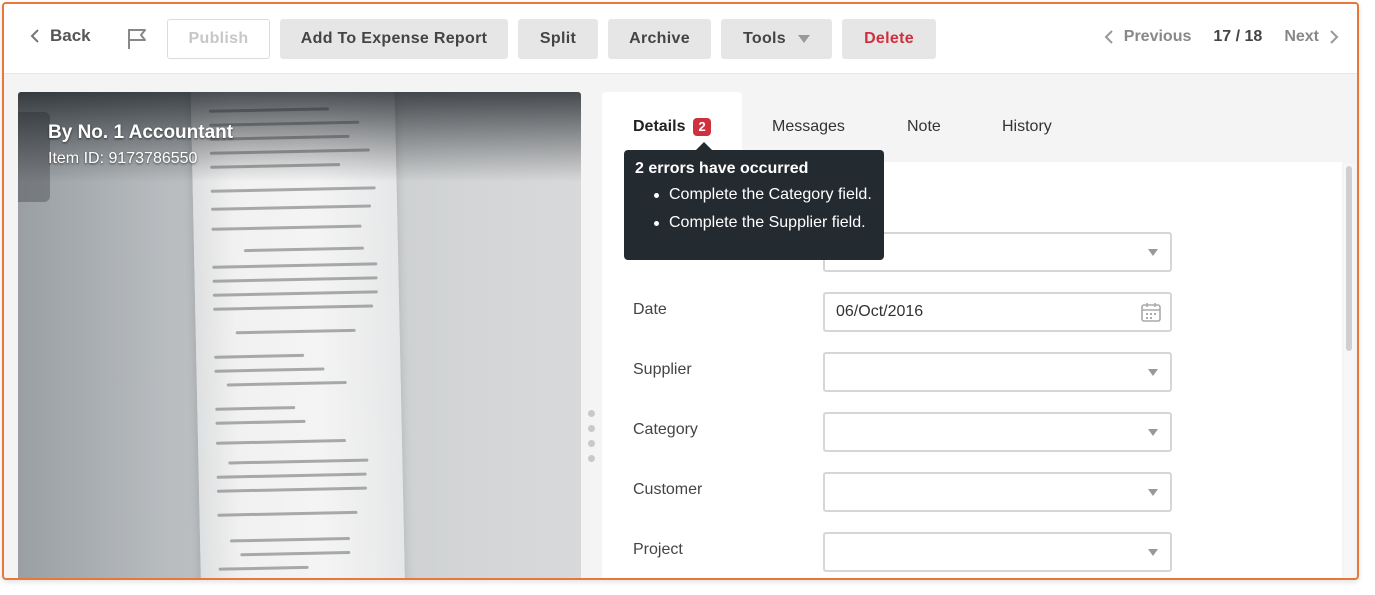  What do you see at coordinates (658, 549) in the screenshot?
I see `project-label: Project` at bounding box center [658, 549].